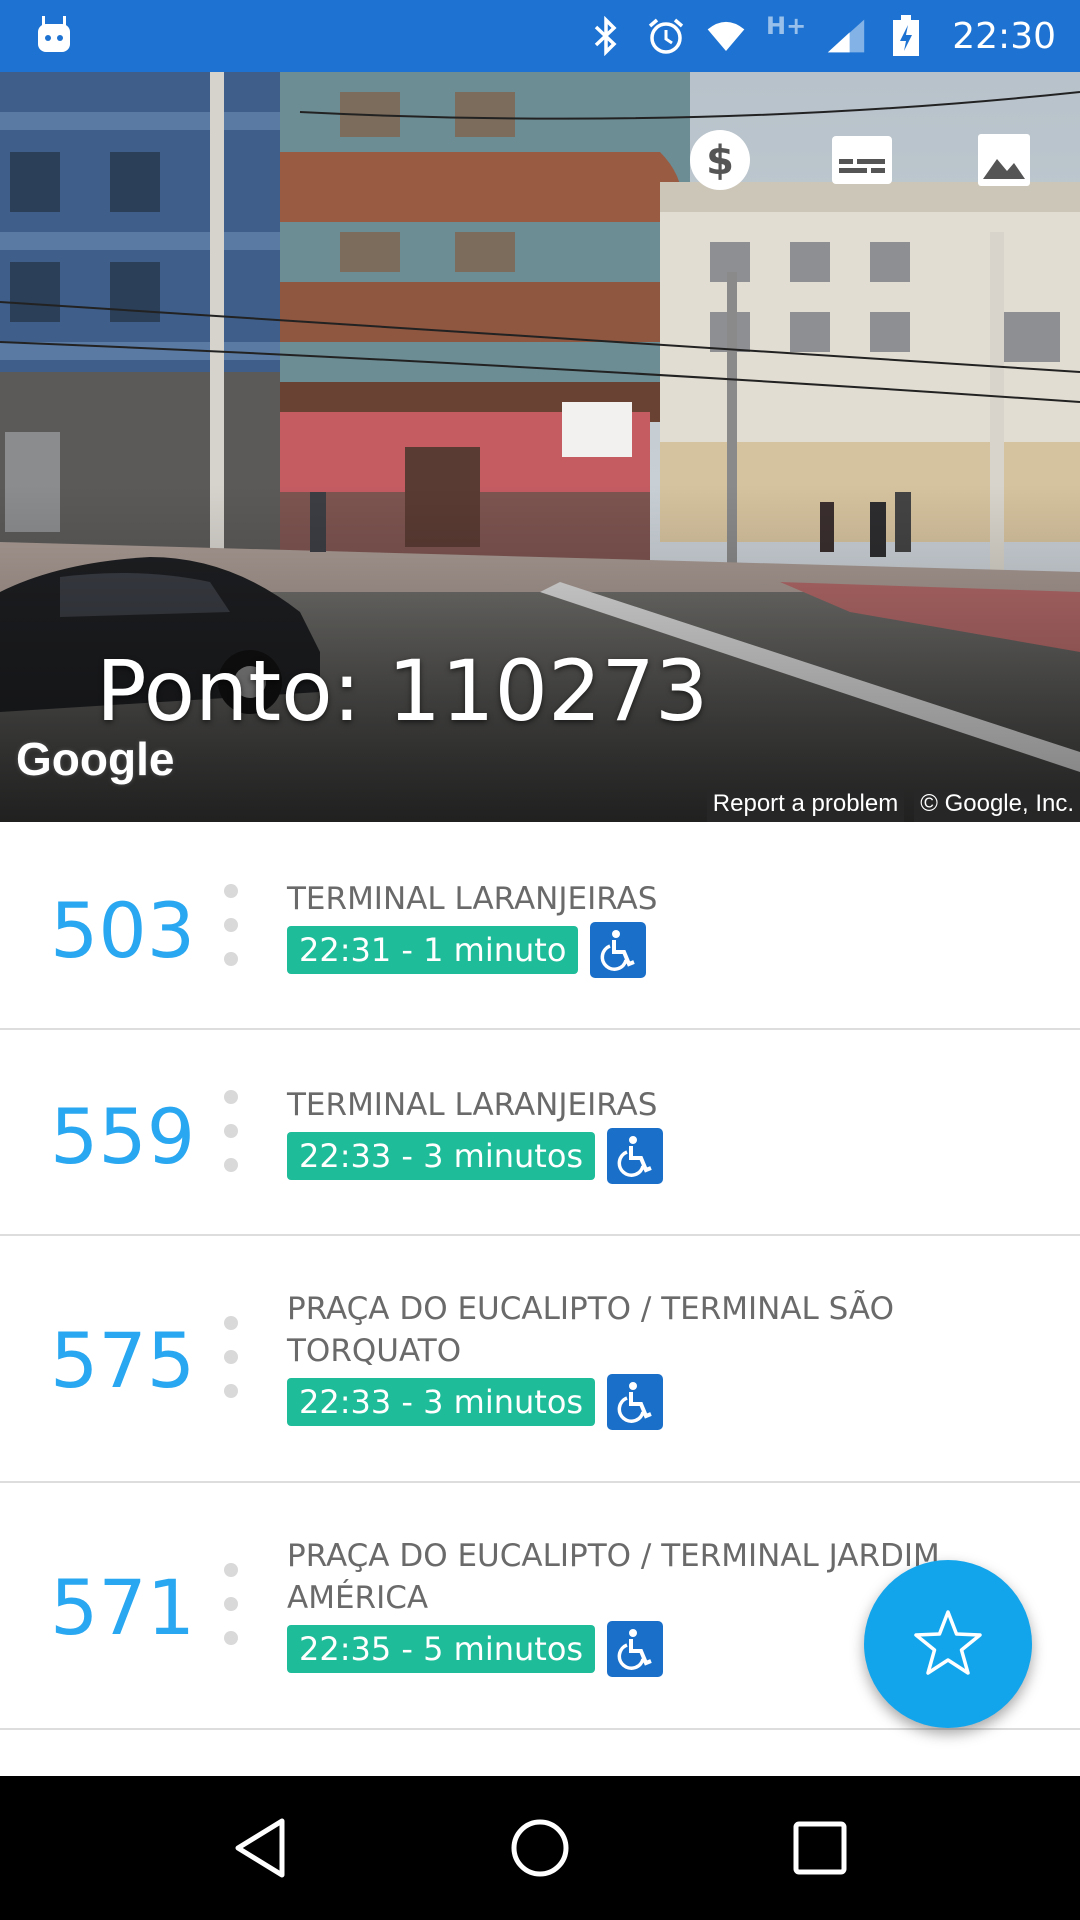 This screenshot has height=1920, width=1080. What do you see at coordinates (666, 36) in the screenshot?
I see `alarm-icon` at bounding box center [666, 36].